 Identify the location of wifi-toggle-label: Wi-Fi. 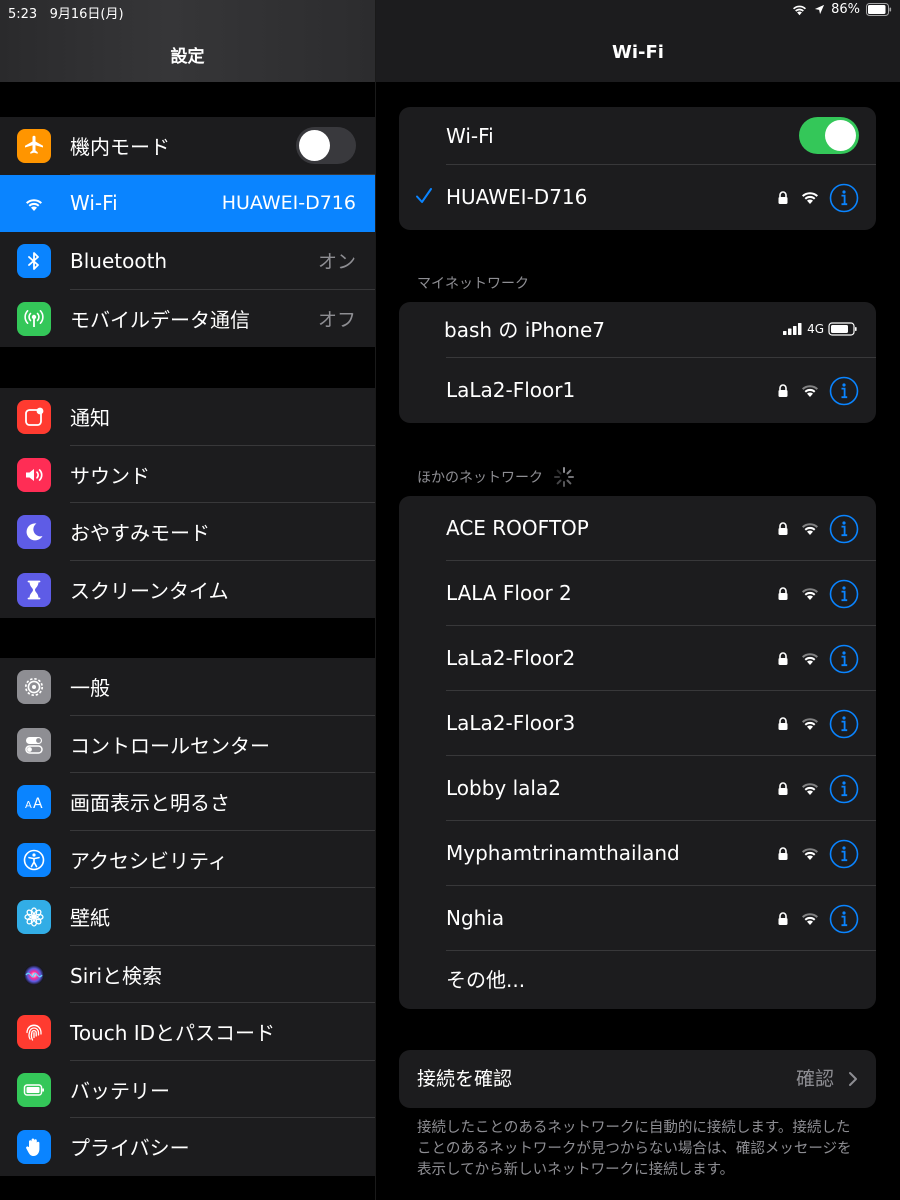
(470, 136).